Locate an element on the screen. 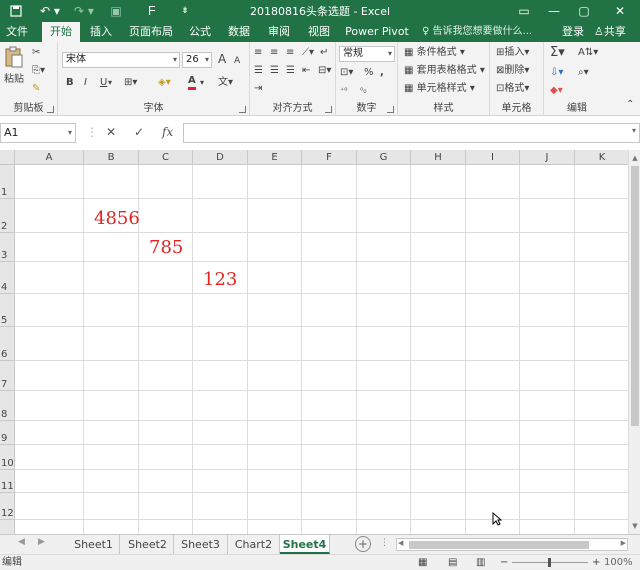  fill-icon: ⇩▾ is located at coordinates (556, 73).